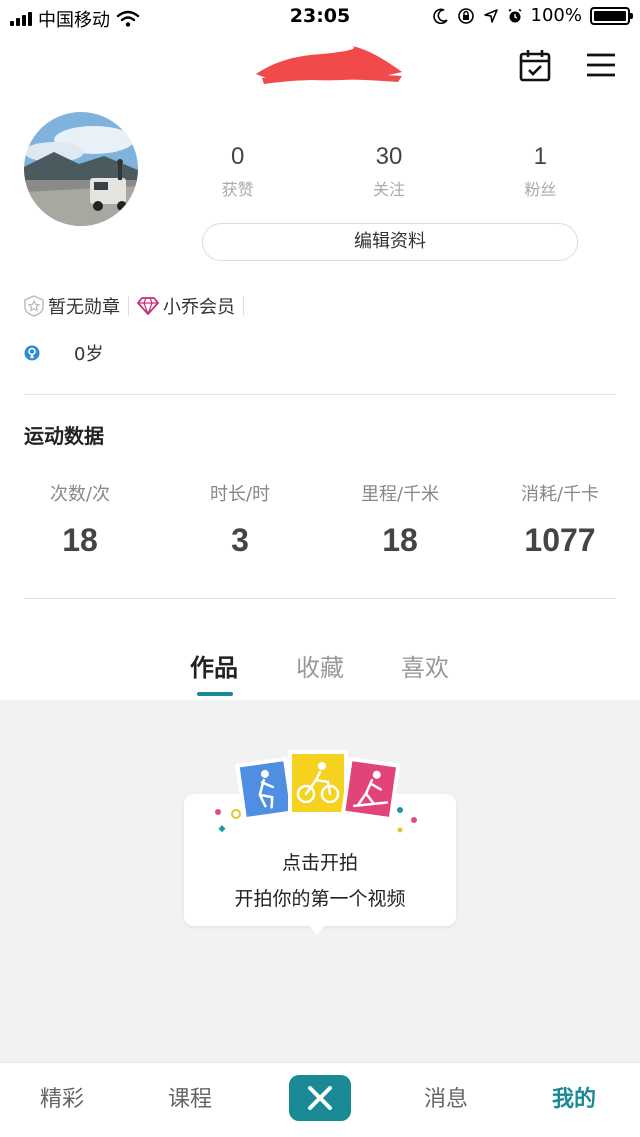 The height and width of the screenshot is (1137, 640). Describe the element at coordinates (148, 306) in the screenshot. I see `diamond-icon` at that location.